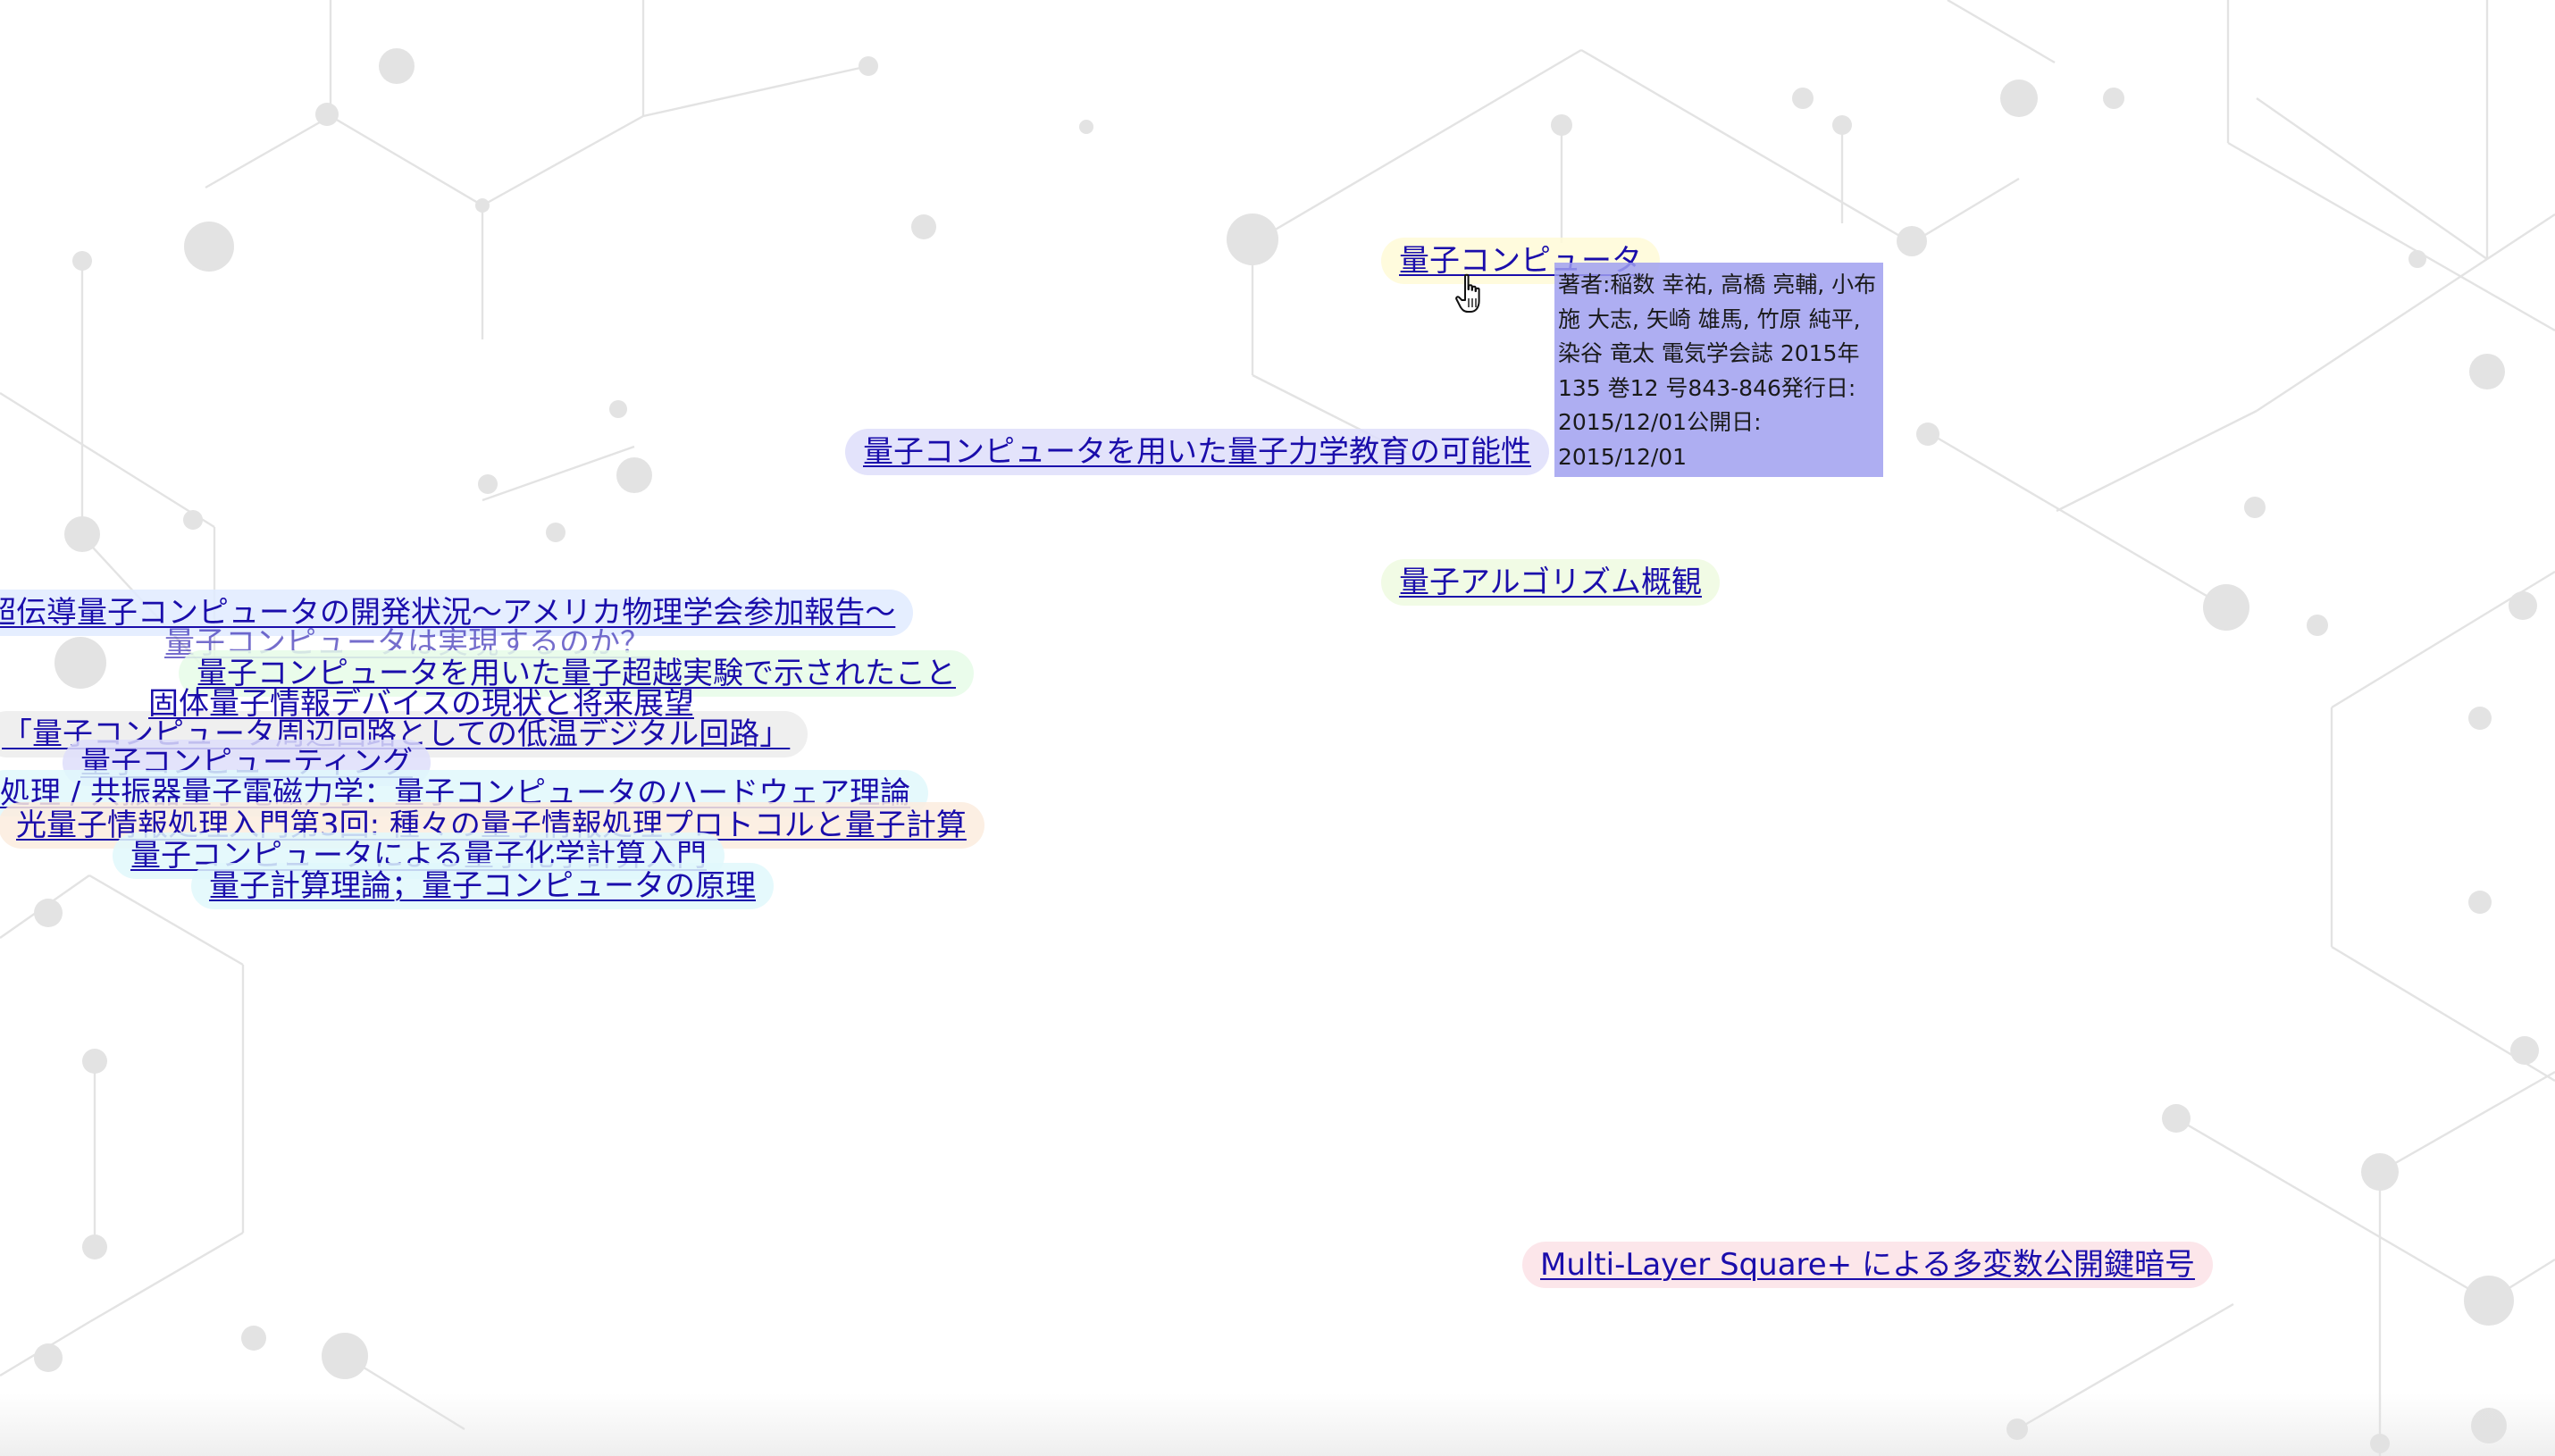 This screenshot has width=2555, height=1456. Describe the element at coordinates (1277, 1424) in the screenshot. I see `bottom-fade` at that location.